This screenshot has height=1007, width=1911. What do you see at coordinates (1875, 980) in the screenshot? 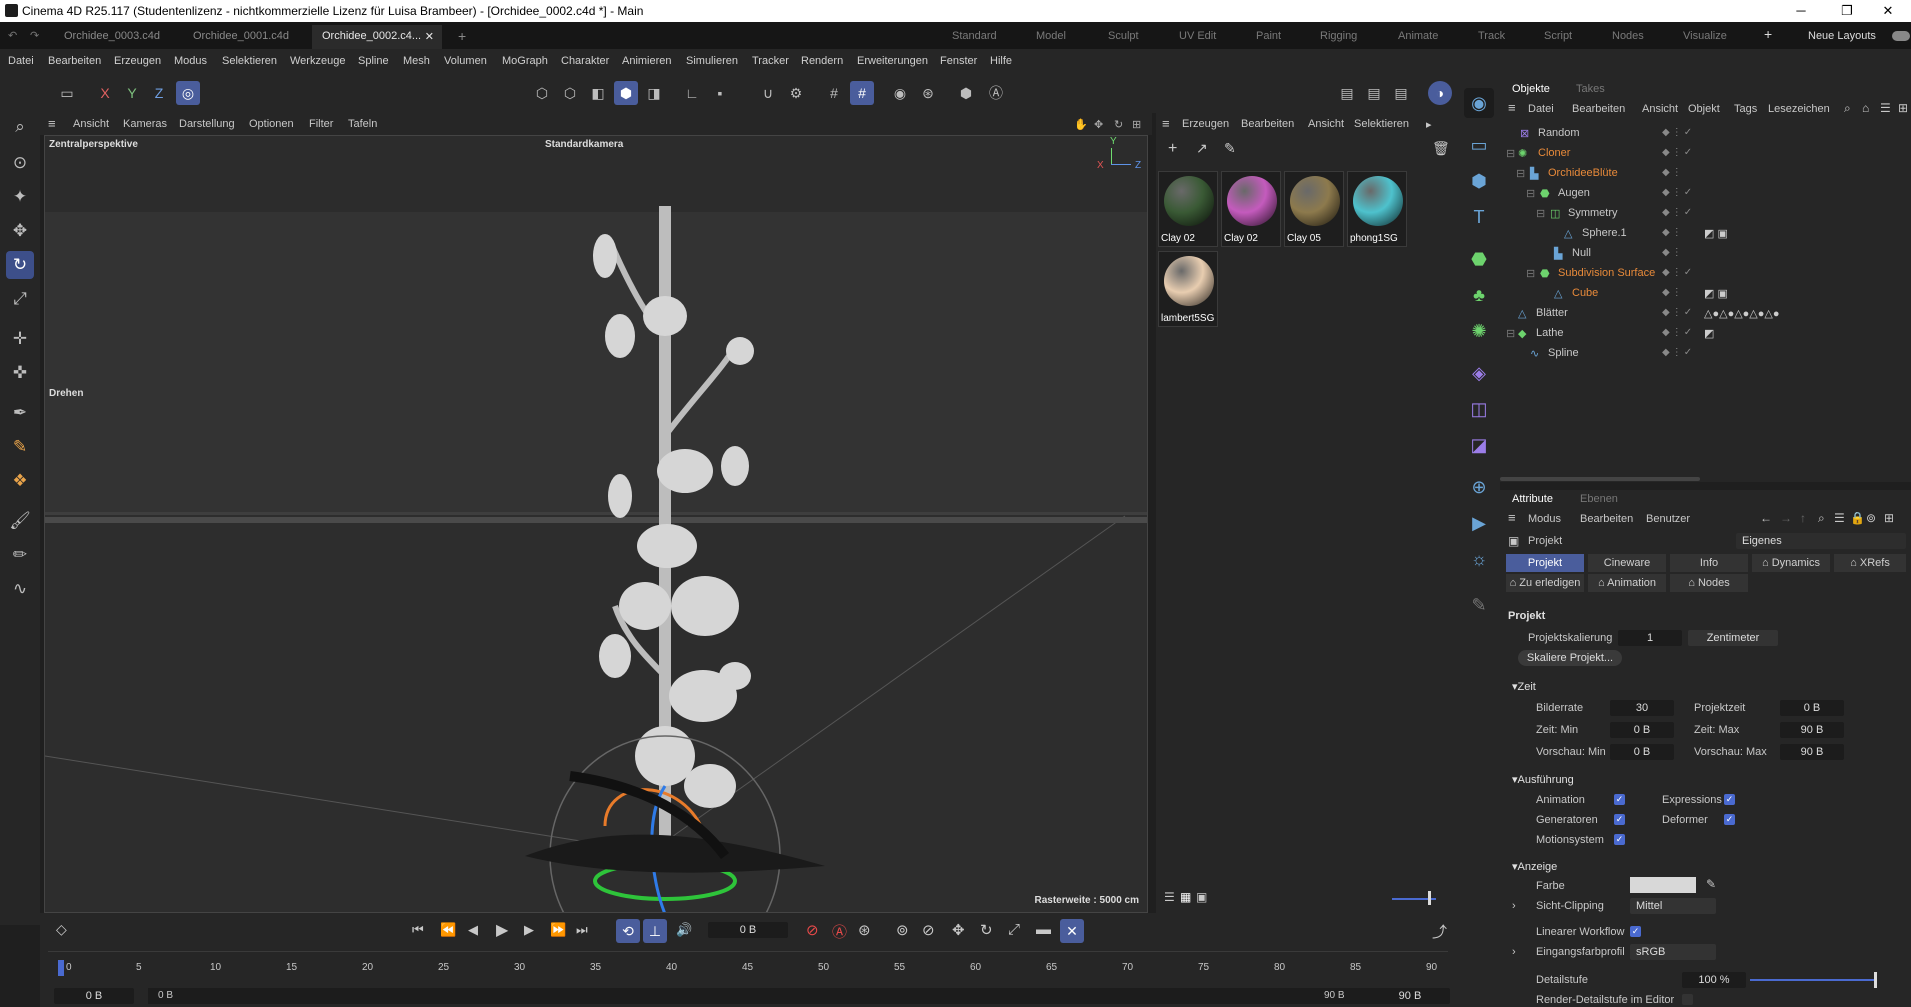
I see `detail-slider-handle` at bounding box center [1875, 980].